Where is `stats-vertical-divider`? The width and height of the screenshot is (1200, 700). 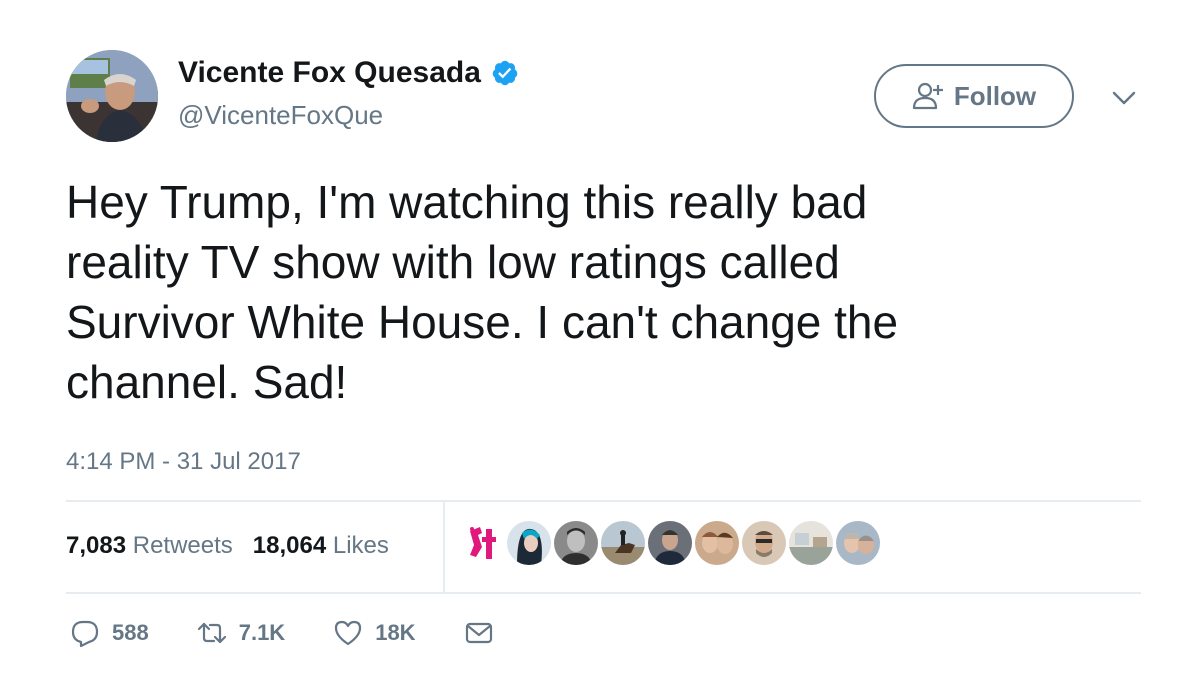
stats-vertical-divider is located at coordinates (444, 546).